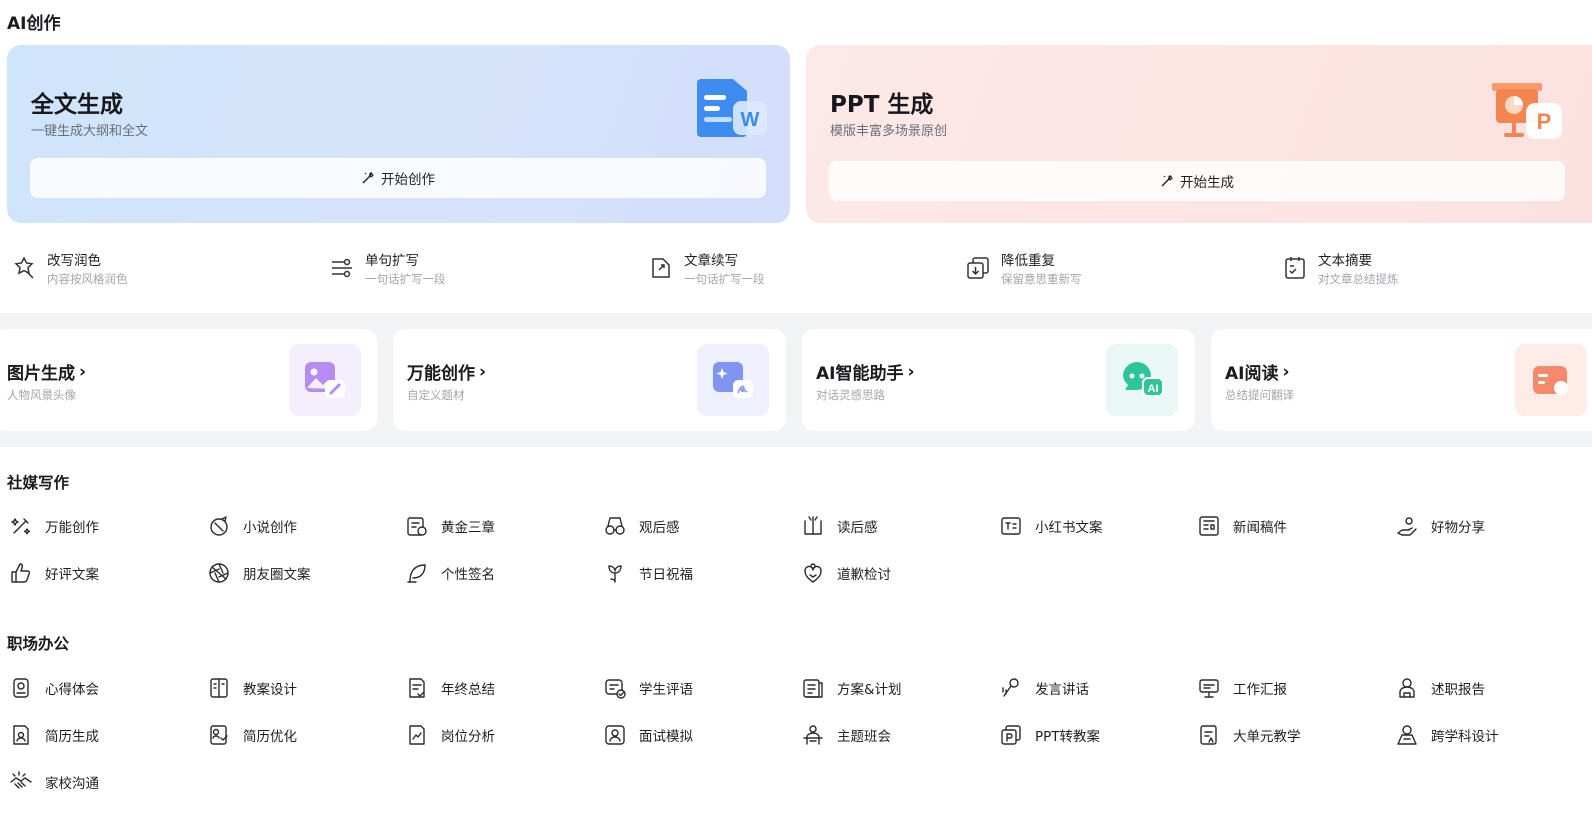 The width and height of the screenshot is (1592, 813). What do you see at coordinates (219, 735) in the screenshot?
I see `resume-optimize-icon` at bounding box center [219, 735].